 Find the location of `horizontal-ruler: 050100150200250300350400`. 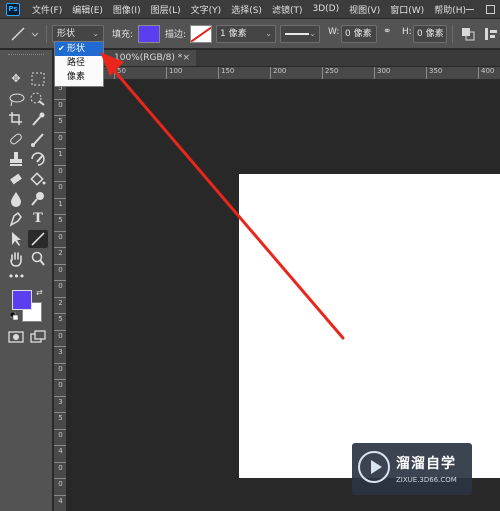

horizontal-ruler: 050100150200250300350400 is located at coordinates (283, 73).